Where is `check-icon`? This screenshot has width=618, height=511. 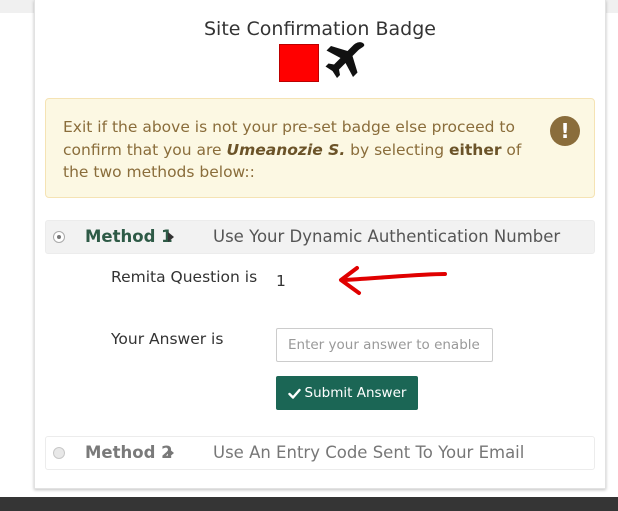
check-icon is located at coordinates (294, 393).